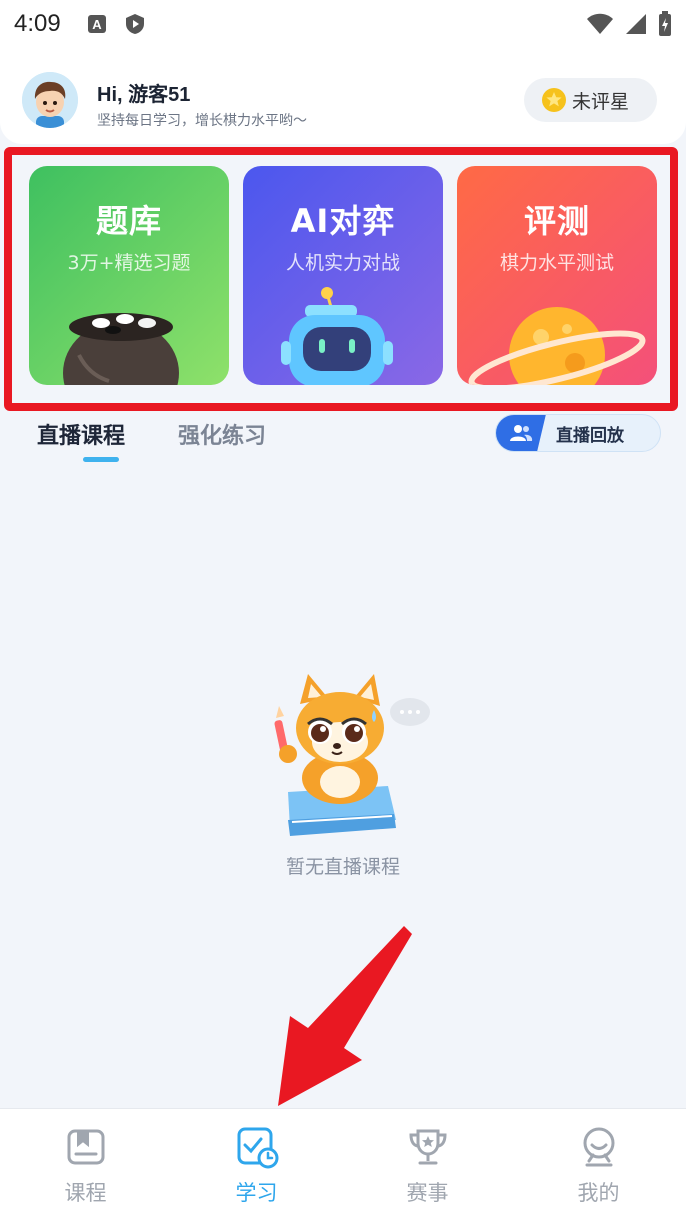 This screenshot has height=1221, width=686. I want to click on empty-state-text: 暂无直播课程, so click(342, 867).